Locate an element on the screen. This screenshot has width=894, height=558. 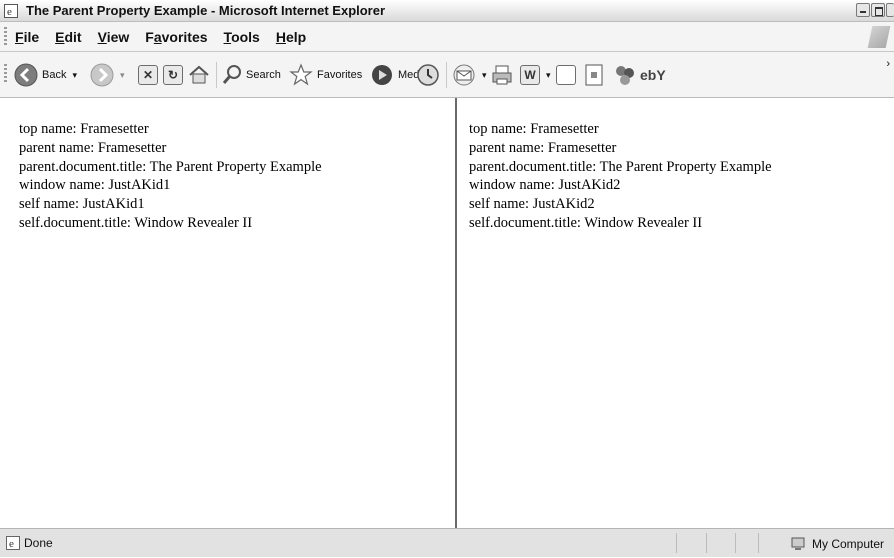
research-button is located at coordinates (594, 75).